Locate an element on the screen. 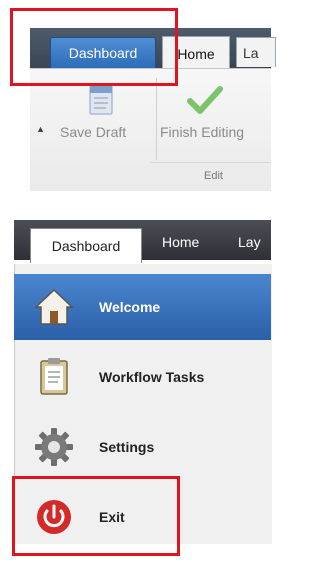 The image size is (320, 565). menu-item-welcome: Welcome is located at coordinates (142, 307).